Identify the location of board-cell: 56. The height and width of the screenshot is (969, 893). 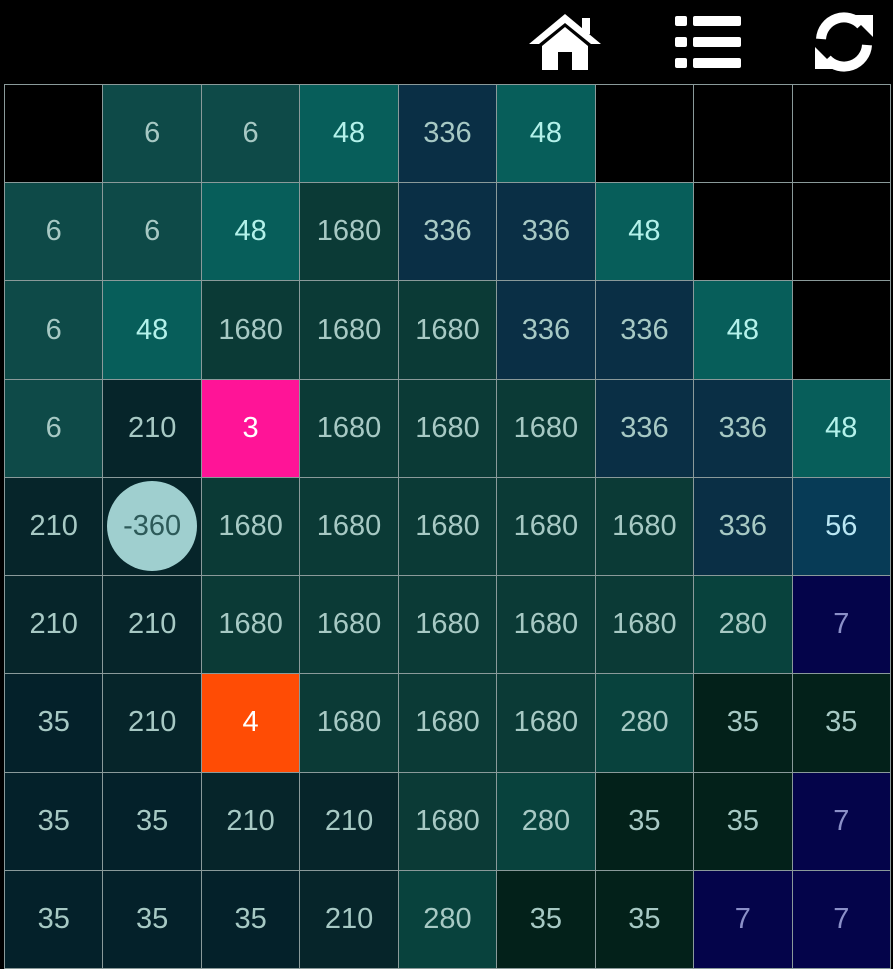
(841, 527).